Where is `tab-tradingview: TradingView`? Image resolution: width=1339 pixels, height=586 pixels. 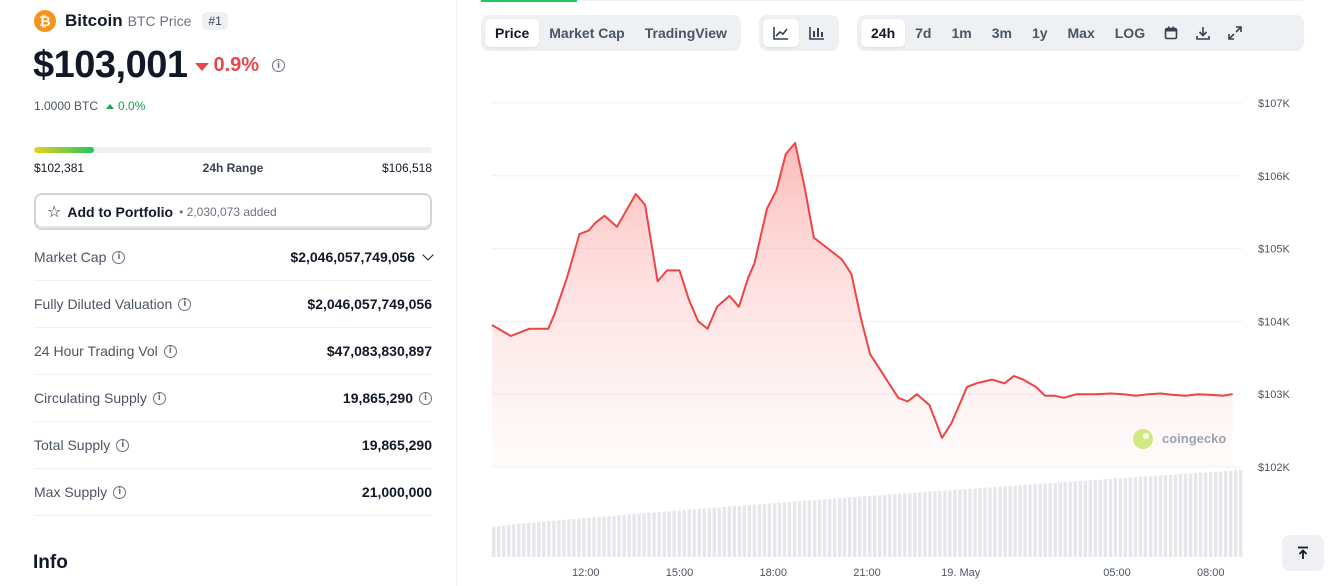 tab-tradingview: TradingView is located at coordinates (686, 33).